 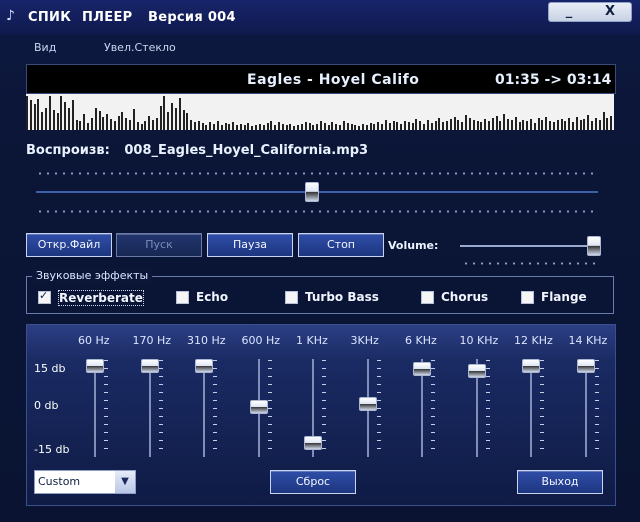 I want to click on echo-label: Echo, so click(x=212, y=297).